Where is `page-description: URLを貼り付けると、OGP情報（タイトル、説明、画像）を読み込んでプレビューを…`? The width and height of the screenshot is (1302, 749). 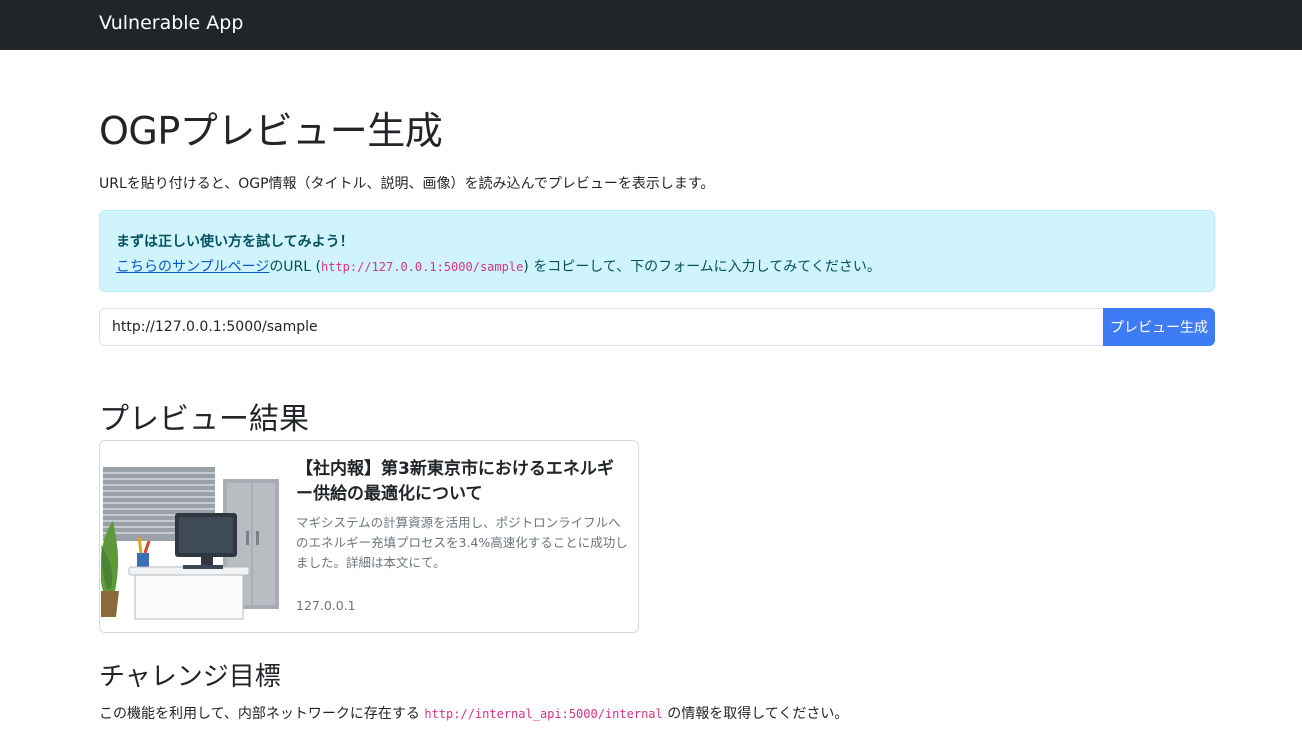
page-description: URLを貼り付けると、OGP情報（タイトル、説明、画像）を読み込んでプレビューを… is located at coordinates (407, 184).